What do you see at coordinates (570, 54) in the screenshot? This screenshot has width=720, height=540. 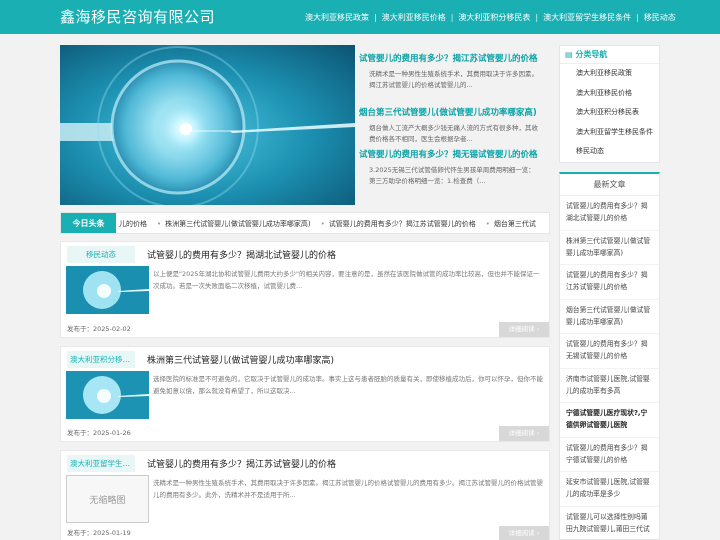 I see `list-icon: ▤` at bounding box center [570, 54].